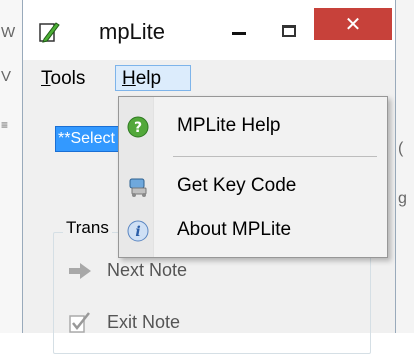 The height and width of the screenshot is (354, 414). I want to click on exit-note-label: Exit Note, so click(144, 321).